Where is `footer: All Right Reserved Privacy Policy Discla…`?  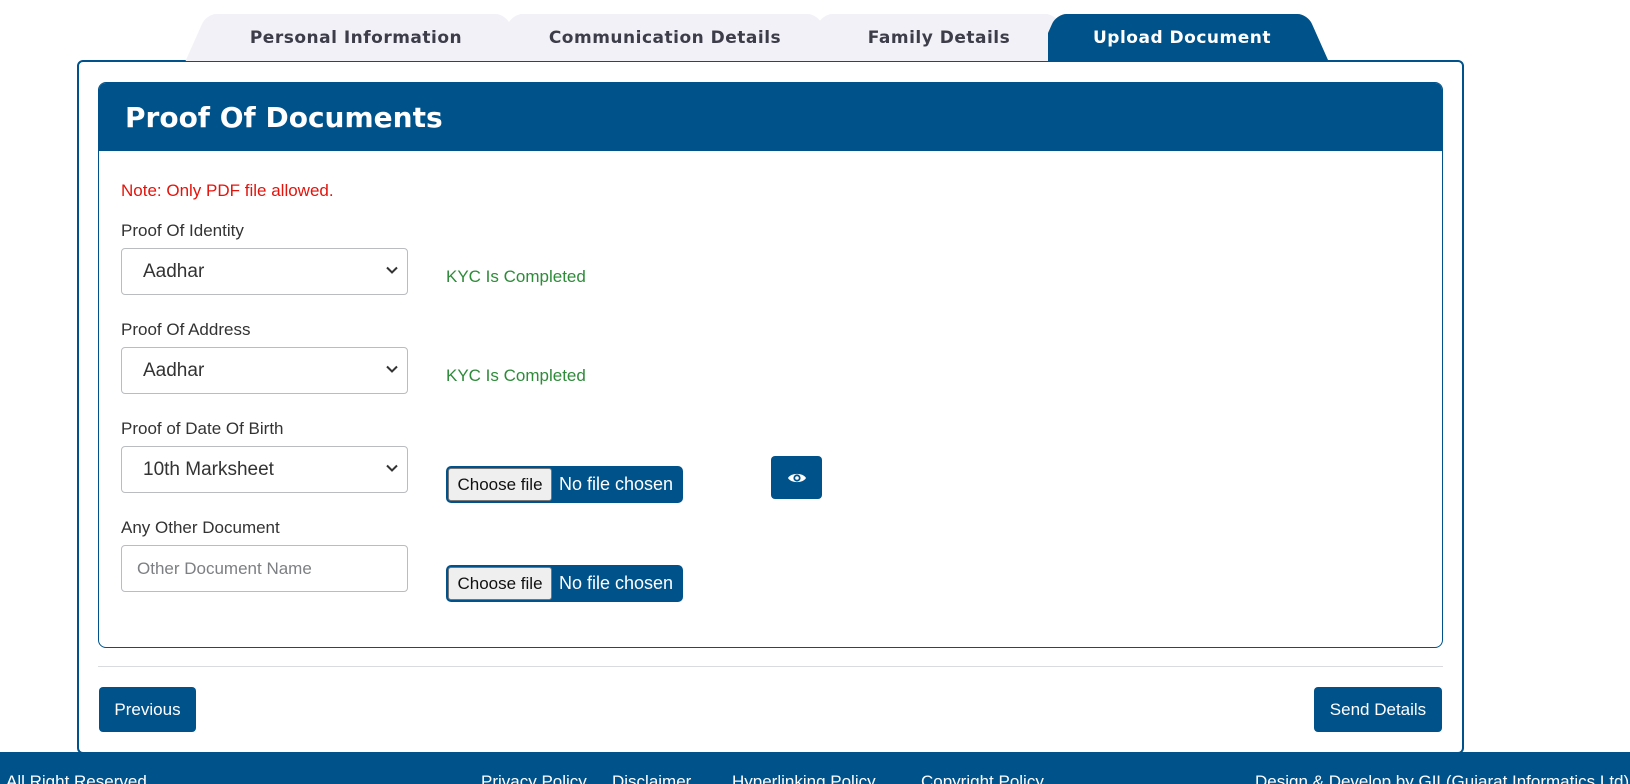
footer: All Right Reserved Privacy Policy Discla… is located at coordinates (815, 768).